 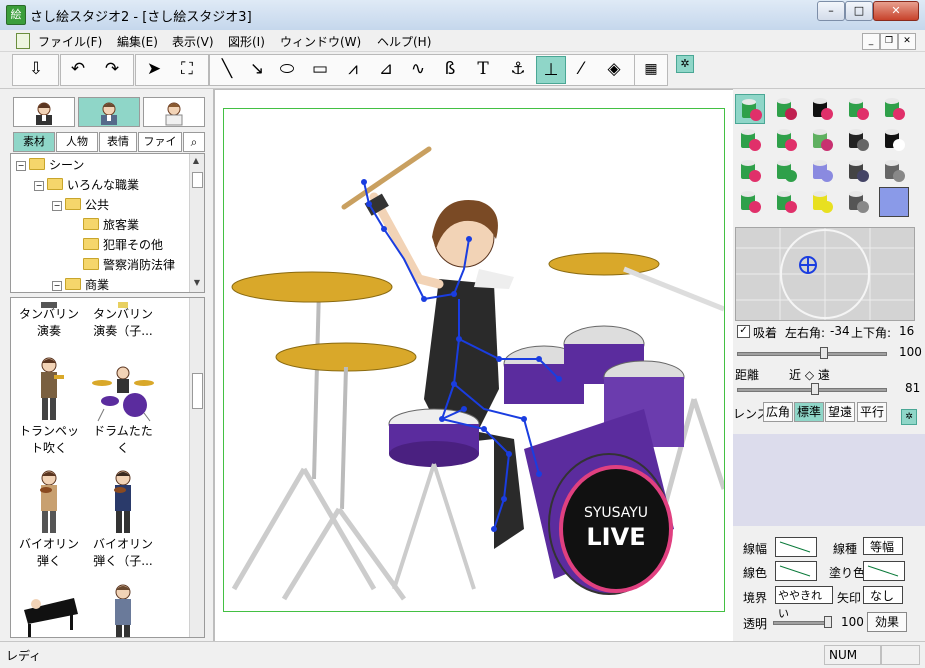 I want to click on select-arrow-icon: ➤, so click(x=154, y=69).